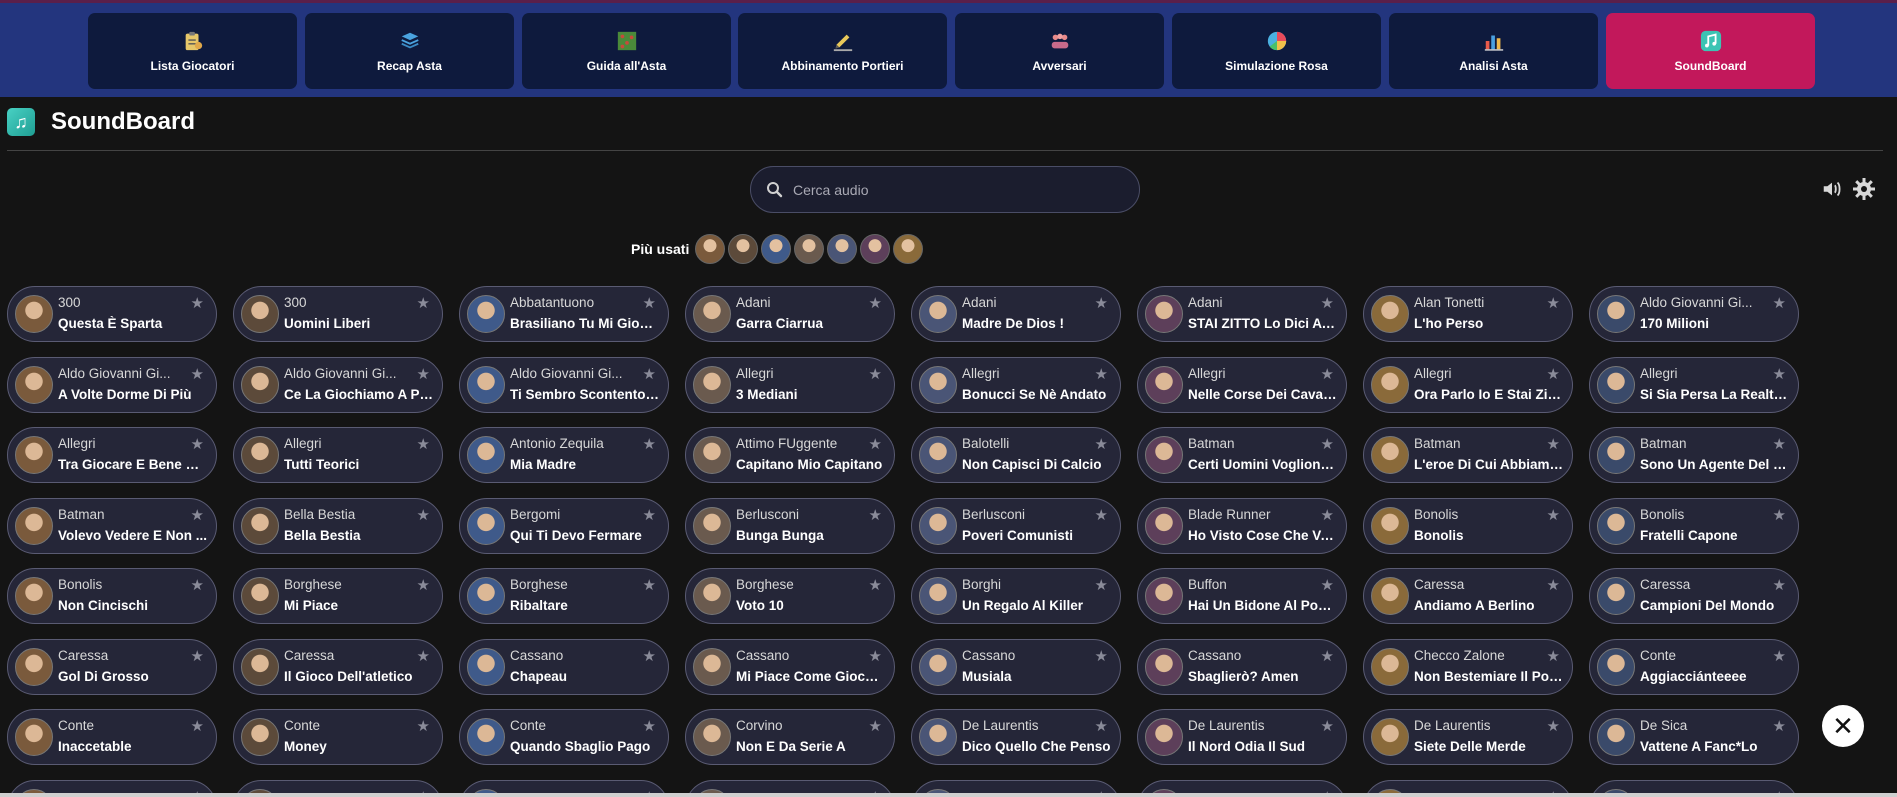  Describe the element at coordinates (953, 189) in the screenshot. I see `search-input` at that location.